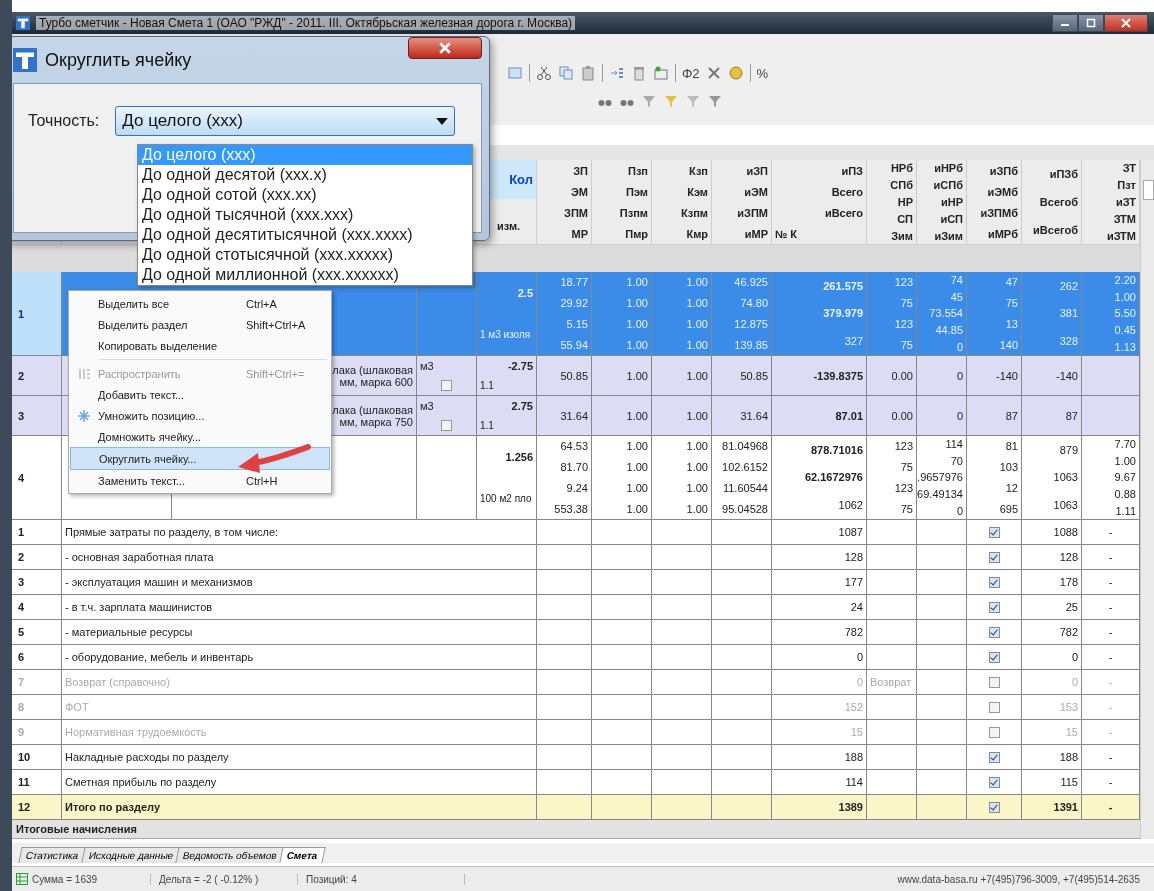 The image size is (1154, 891). Describe the element at coordinates (852, 170) in the screenshot. I see `column-header: иПЗ` at that location.